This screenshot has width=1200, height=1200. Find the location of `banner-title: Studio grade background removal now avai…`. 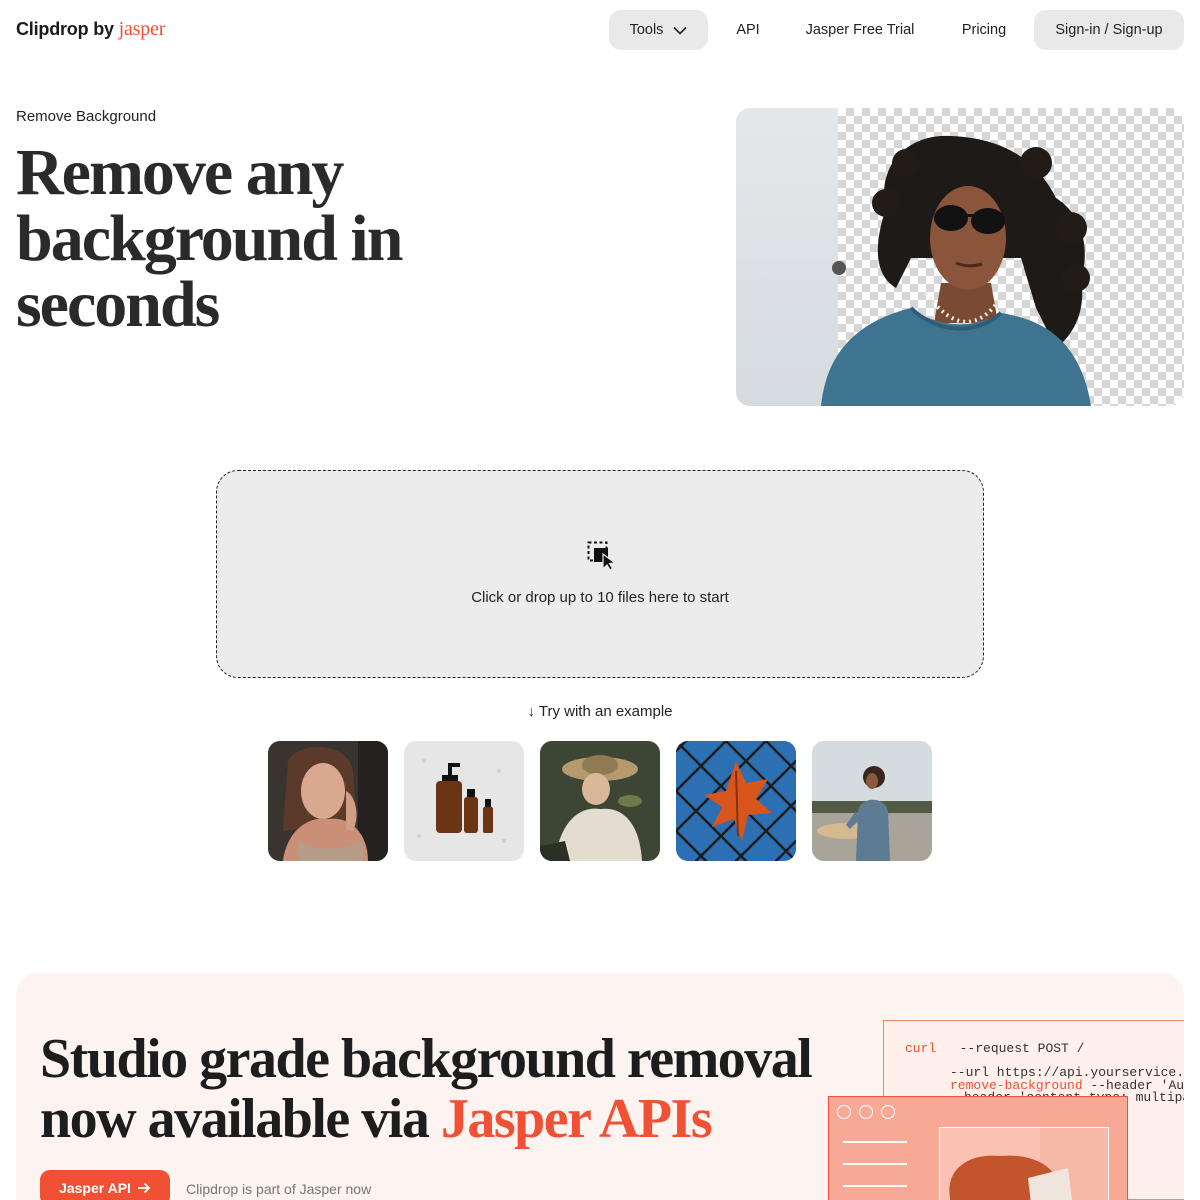

banner-title: Studio grade background removal now avai… is located at coordinates (440, 1089).